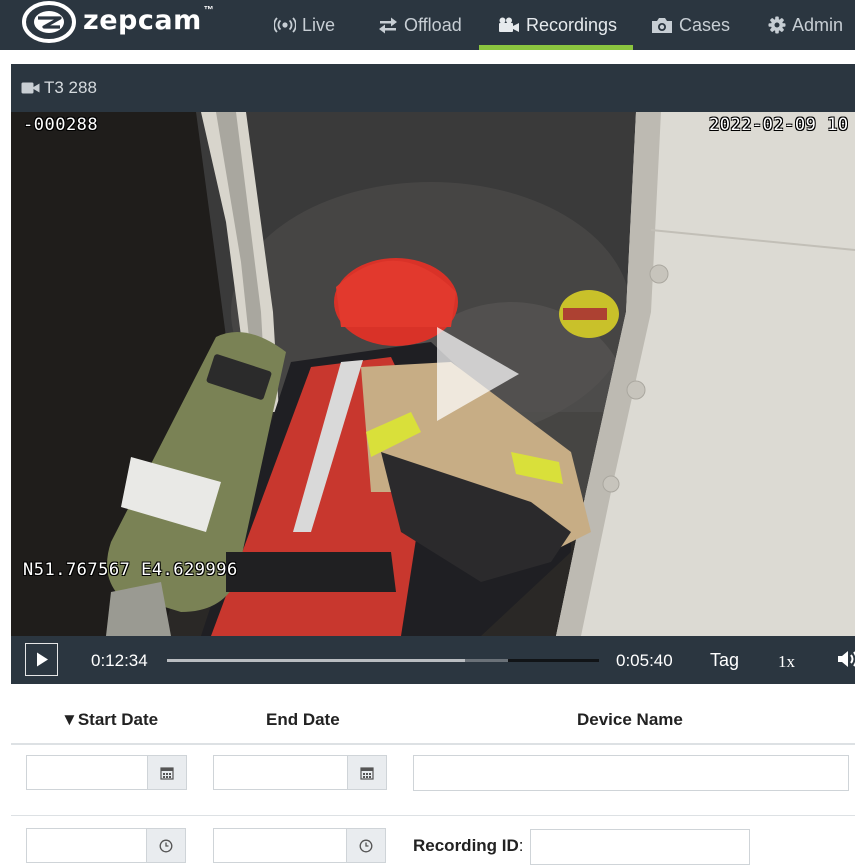 This screenshot has width=855, height=865. I want to click on seek-bar-progress, so click(316, 660).